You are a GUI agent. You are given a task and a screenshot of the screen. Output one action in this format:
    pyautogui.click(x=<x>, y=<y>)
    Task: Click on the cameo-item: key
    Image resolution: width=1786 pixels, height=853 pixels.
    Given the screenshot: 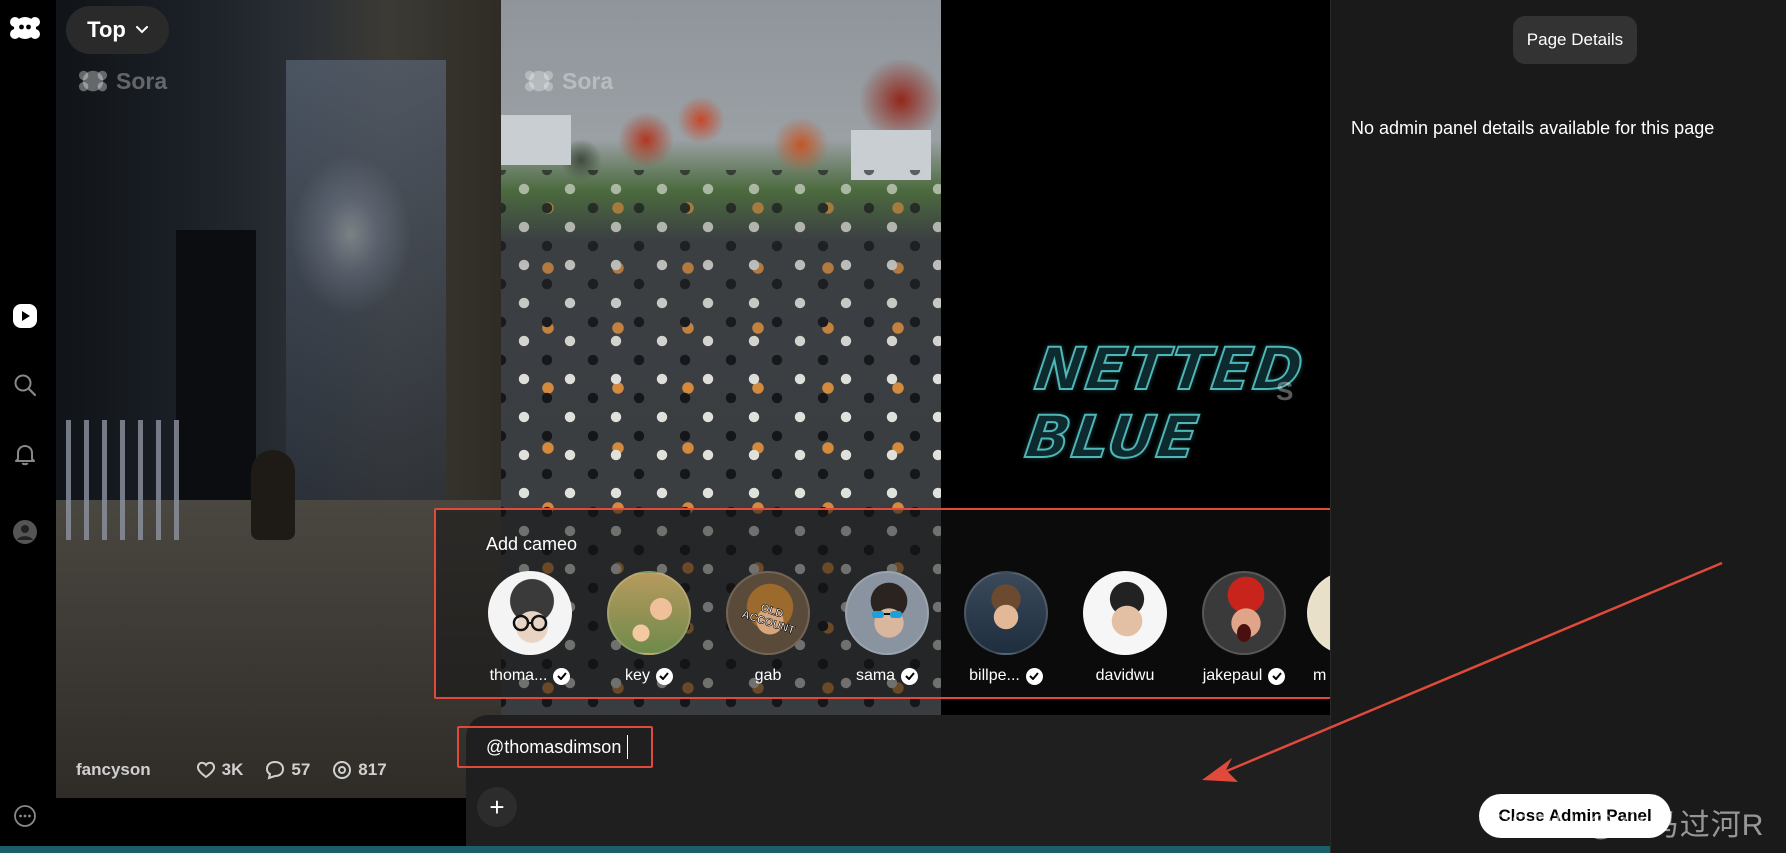 What is the action you would take?
    pyautogui.click(x=649, y=628)
    